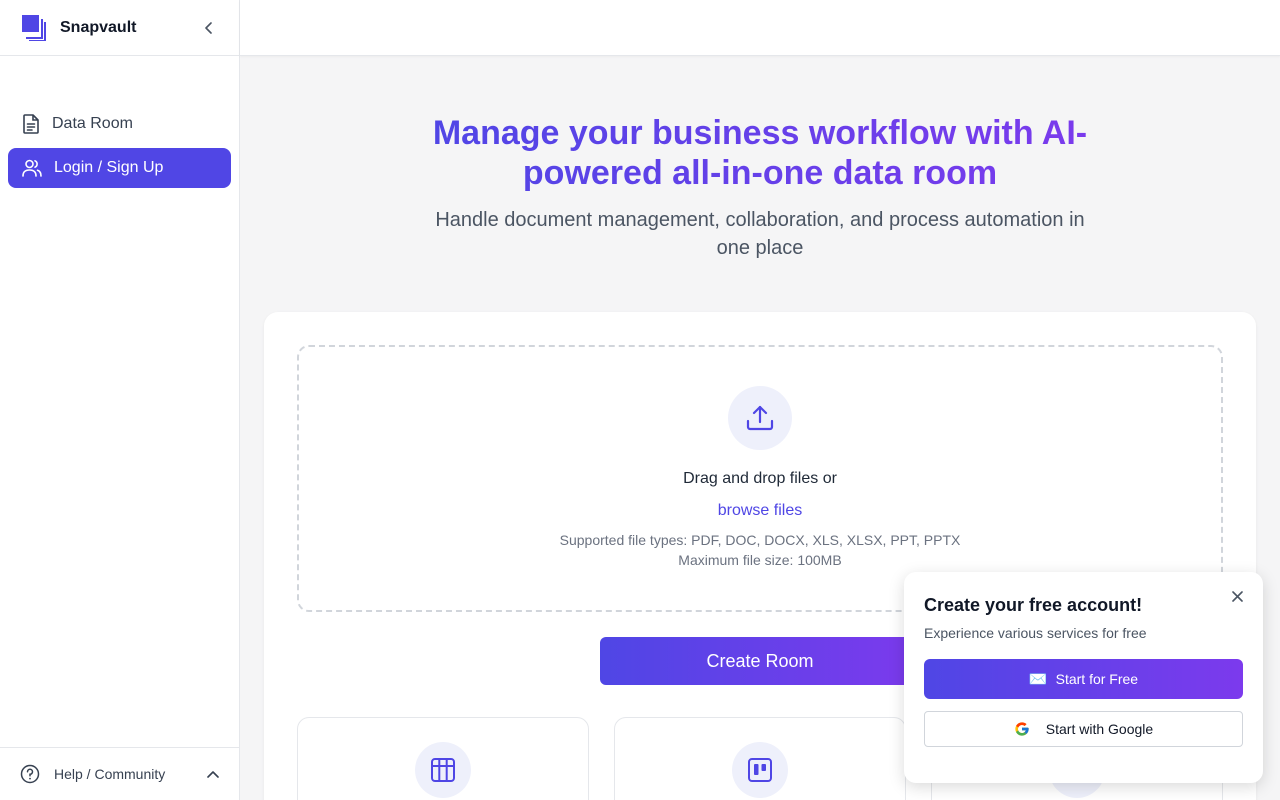  I want to click on feature-card-table, so click(443, 758).